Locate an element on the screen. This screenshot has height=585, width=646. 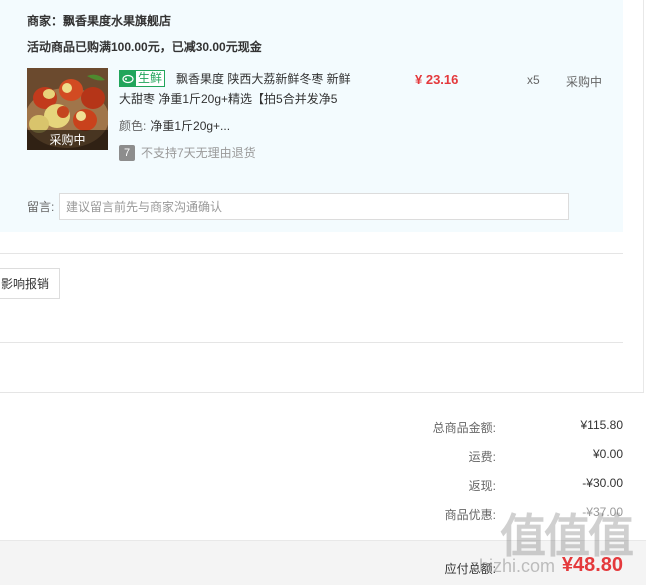
discount-label: 商品优惠: is located at coordinates (470, 515).